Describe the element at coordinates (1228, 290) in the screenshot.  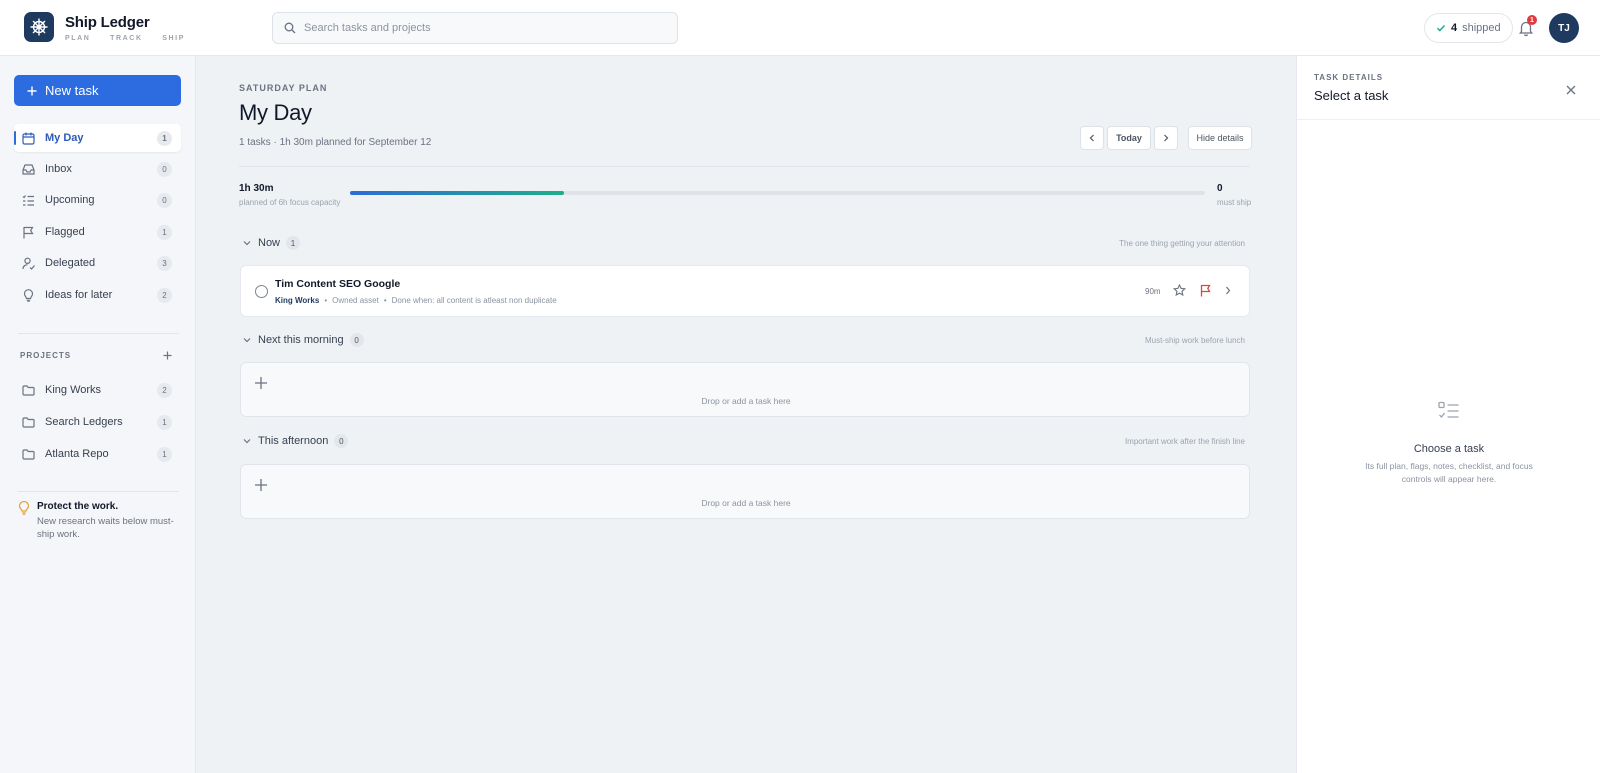
I see `chevron-right-icon` at that location.